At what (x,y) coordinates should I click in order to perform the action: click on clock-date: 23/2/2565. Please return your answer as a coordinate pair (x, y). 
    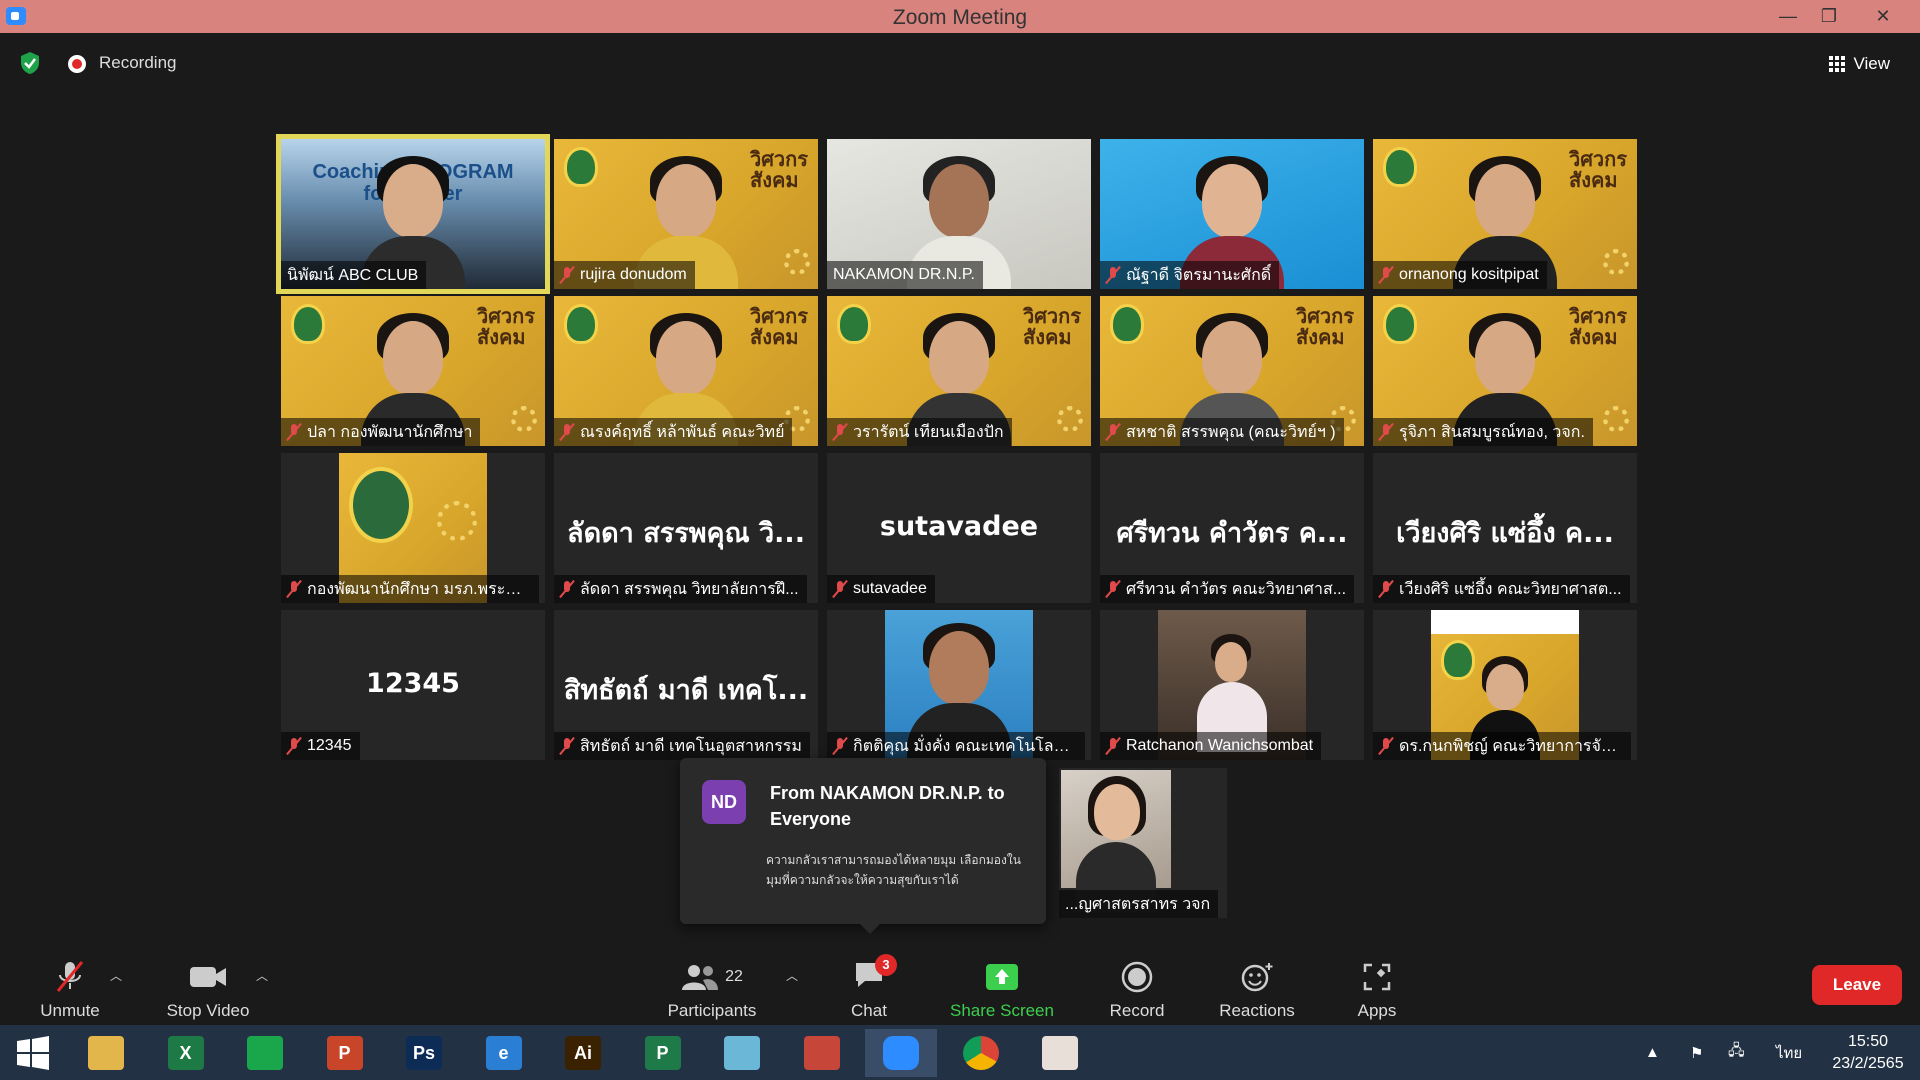
    Looking at the image, I should click on (1868, 1063).